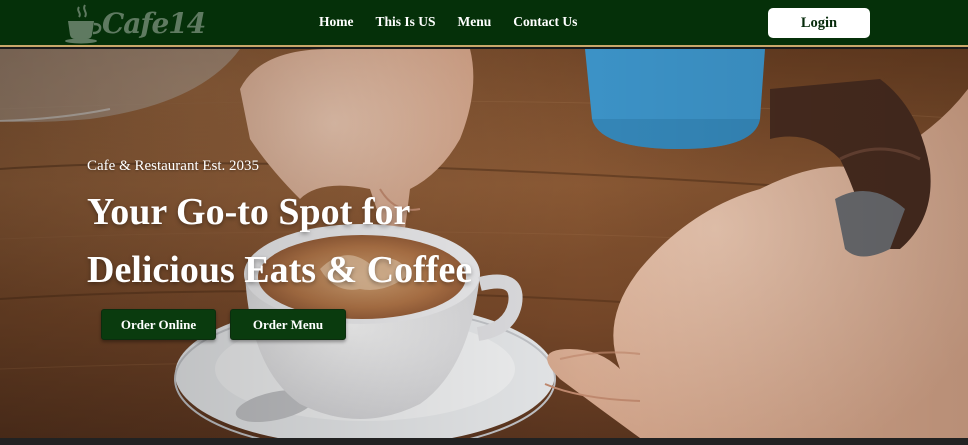 The image size is (968, 445). Describe the element at coordinates (288, 324) in the screenshot. I see `order-menu-button: Order Menu` at that location.